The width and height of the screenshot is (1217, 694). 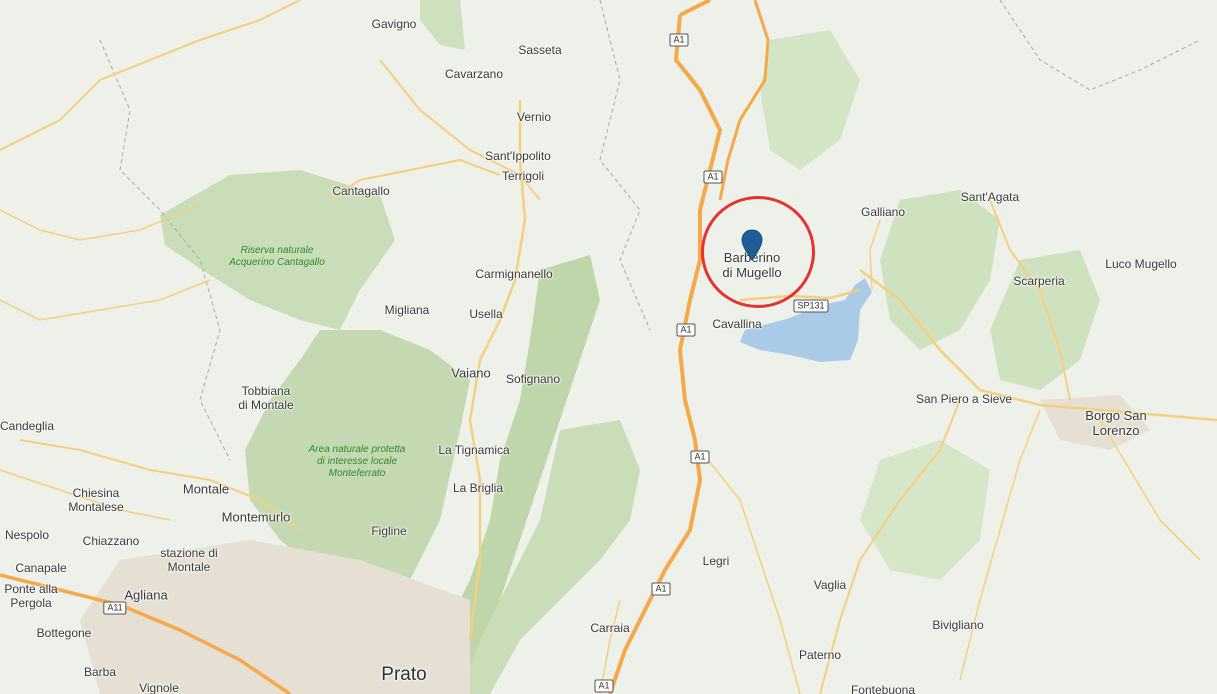 What do you see at coordinates (471, 373) in the screenshot?
I see `place-label: Vaiano` at bounding box center [471, 373].